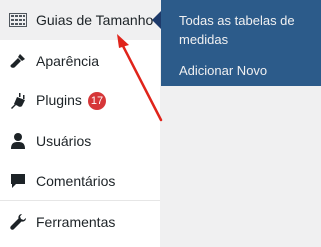 The width and height of the screenshot is (321, 247). What do you see at coordinates (76, 222) in the screenshot?
I see `sidebar-item-label: Ferramentas` at bounding box center [76, 222].